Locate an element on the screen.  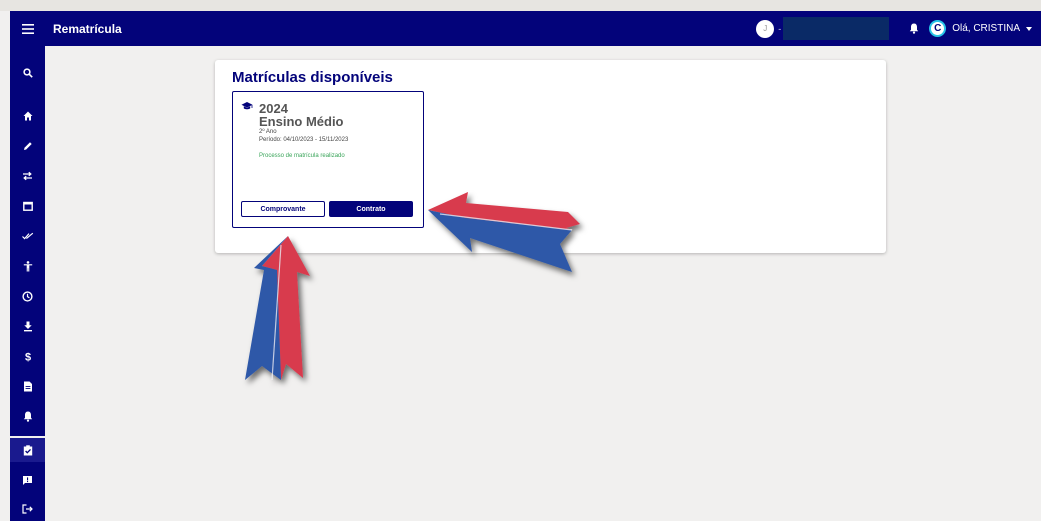
contract-button: Contrato is located at coordinates (371, 209).